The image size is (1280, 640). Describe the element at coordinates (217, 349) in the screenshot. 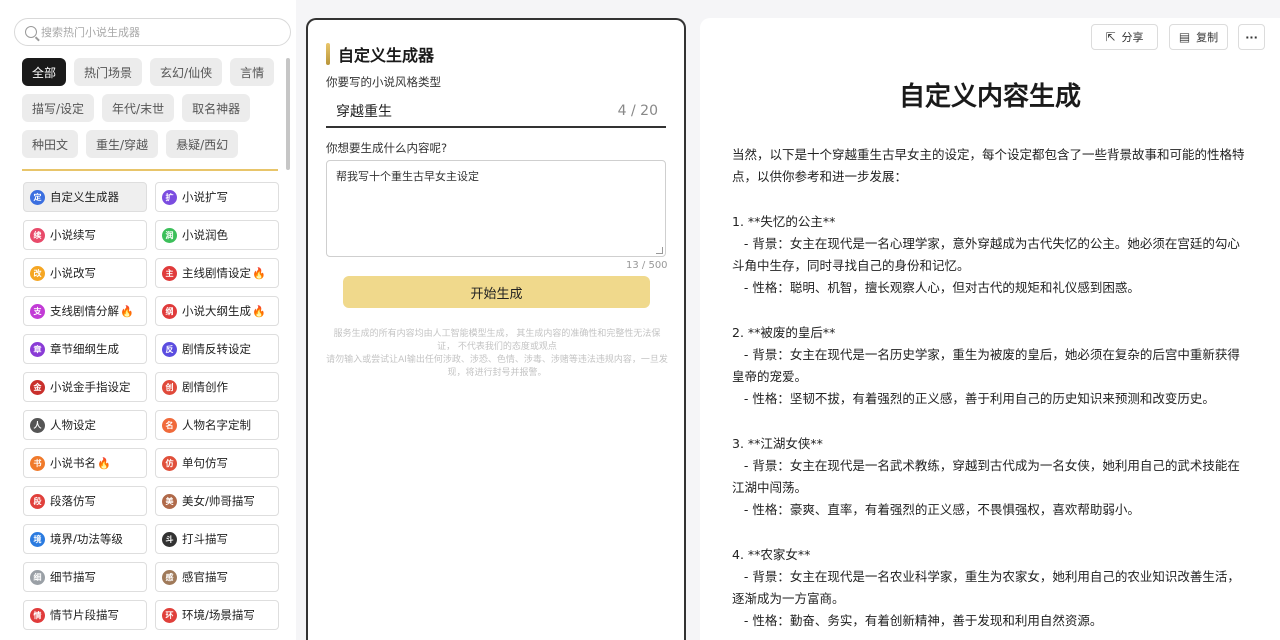

I see `tool-item: 反剧情反转设定` at that location.